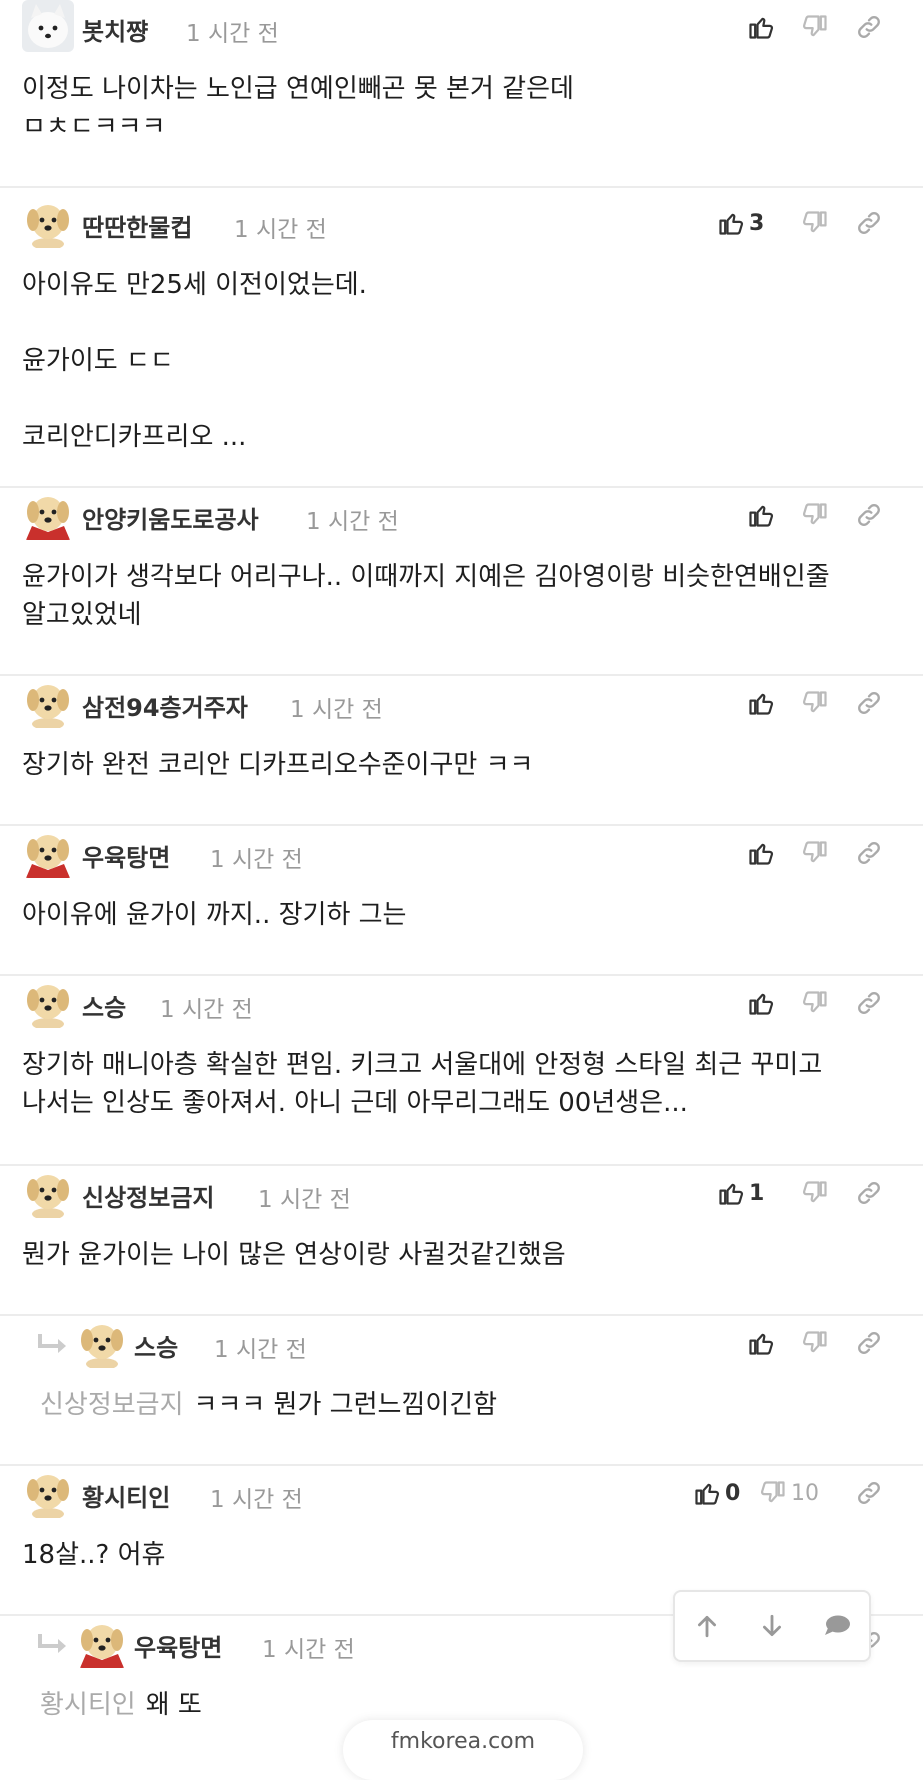  I want to click on site-domain-pill: fmkorea.com, so click(463, 1750).